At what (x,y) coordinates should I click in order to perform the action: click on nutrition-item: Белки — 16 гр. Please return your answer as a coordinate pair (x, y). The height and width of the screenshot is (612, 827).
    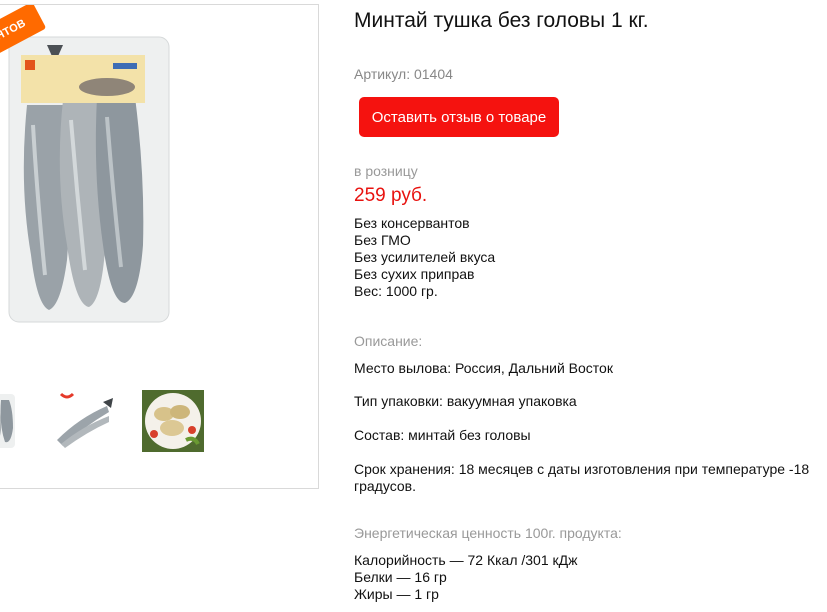
    Looking at the image, I should click on (400, 577).